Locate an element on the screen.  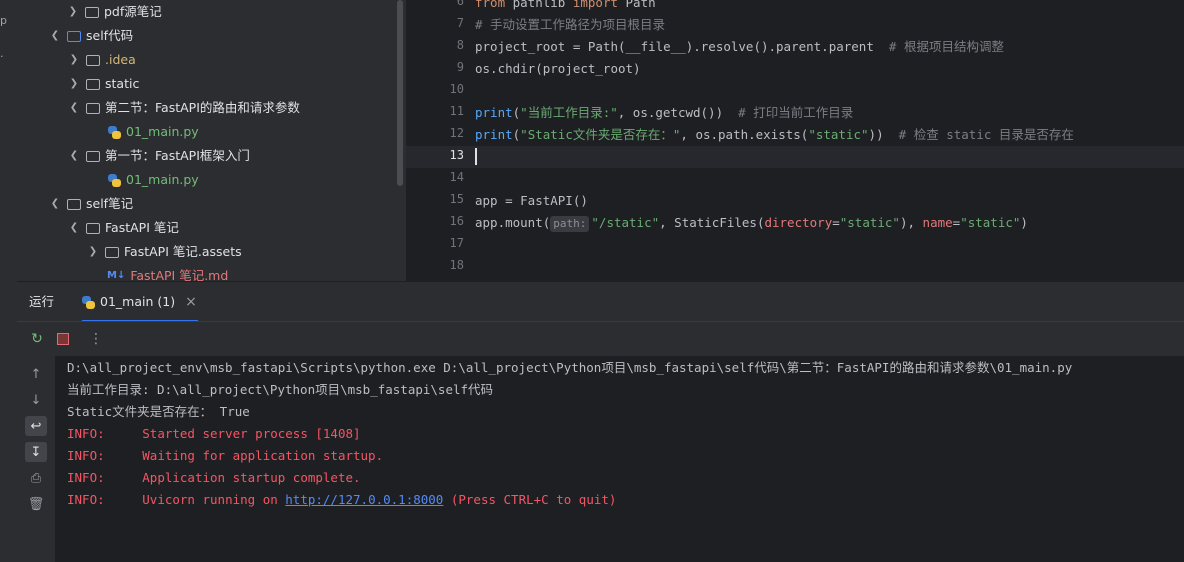
tool-window-strip: p · is located at coordinates (9, 281).